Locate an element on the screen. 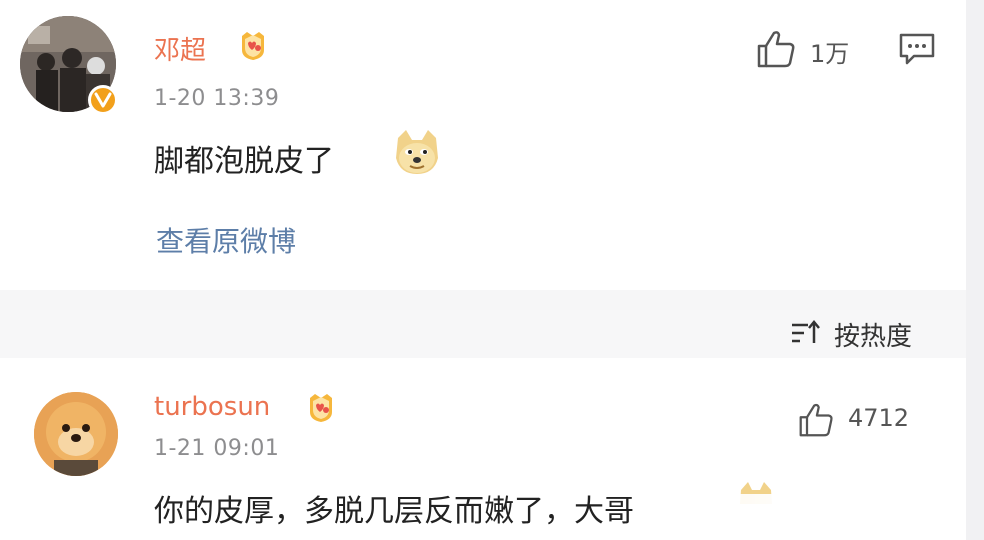 This screenshot has width=984, height=540. section-divider is located at coordinates (483, 300).